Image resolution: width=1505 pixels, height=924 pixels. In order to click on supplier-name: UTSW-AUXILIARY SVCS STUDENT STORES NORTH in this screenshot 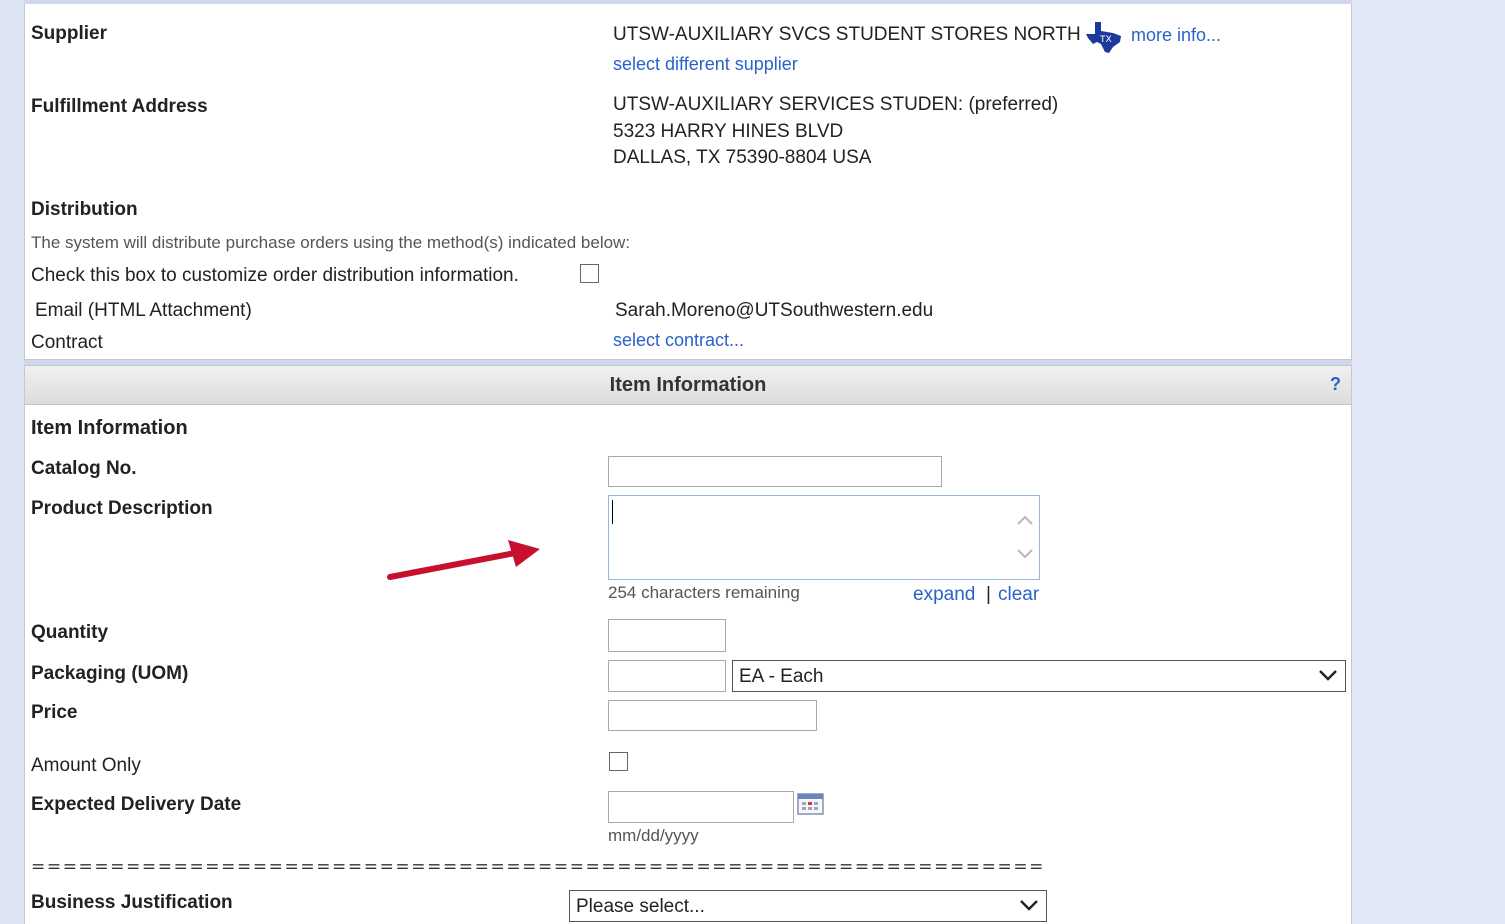, I will do `click(847, 34)`.